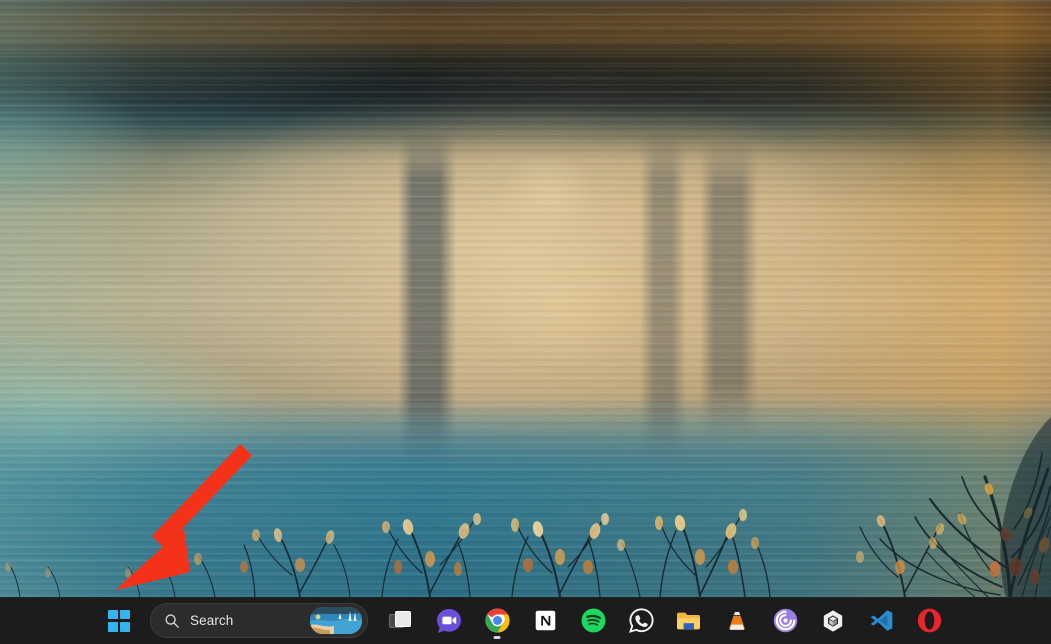 This screenshot has height=644, width=1051. I want to click on chrome-icon, so click(497, 621).